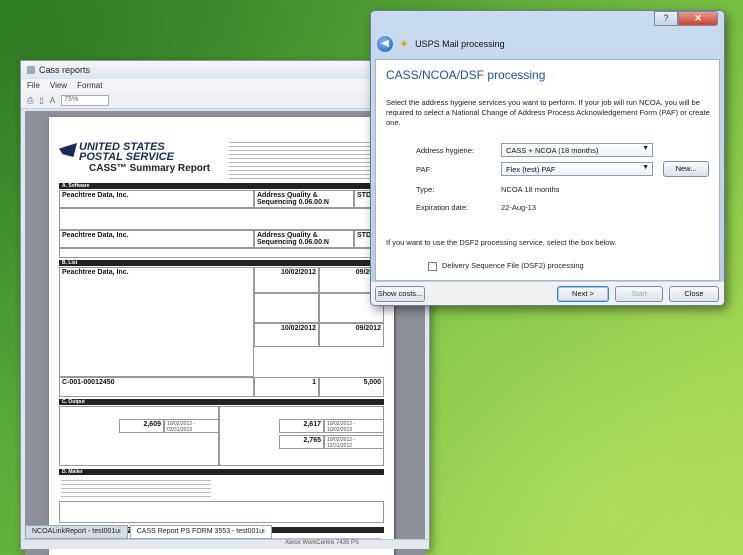  What do you see at coordinates (156, 199) in the screenshot?
I see `company-cell-1: Peachtree Data, Inc.` at bounding box center [156, 199].